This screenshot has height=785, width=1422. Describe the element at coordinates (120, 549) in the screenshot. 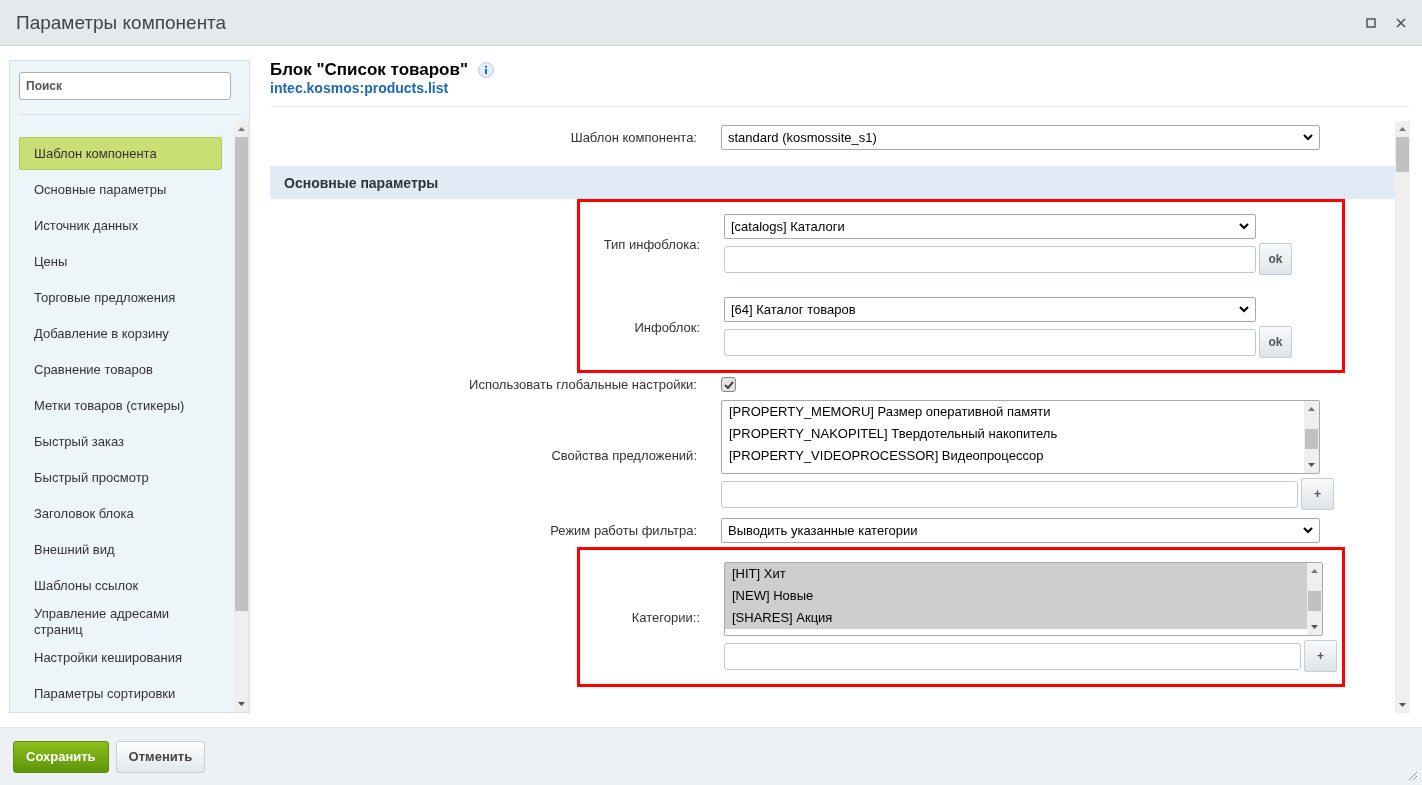

I see `sidebar-item: Внешний вид` at that location.